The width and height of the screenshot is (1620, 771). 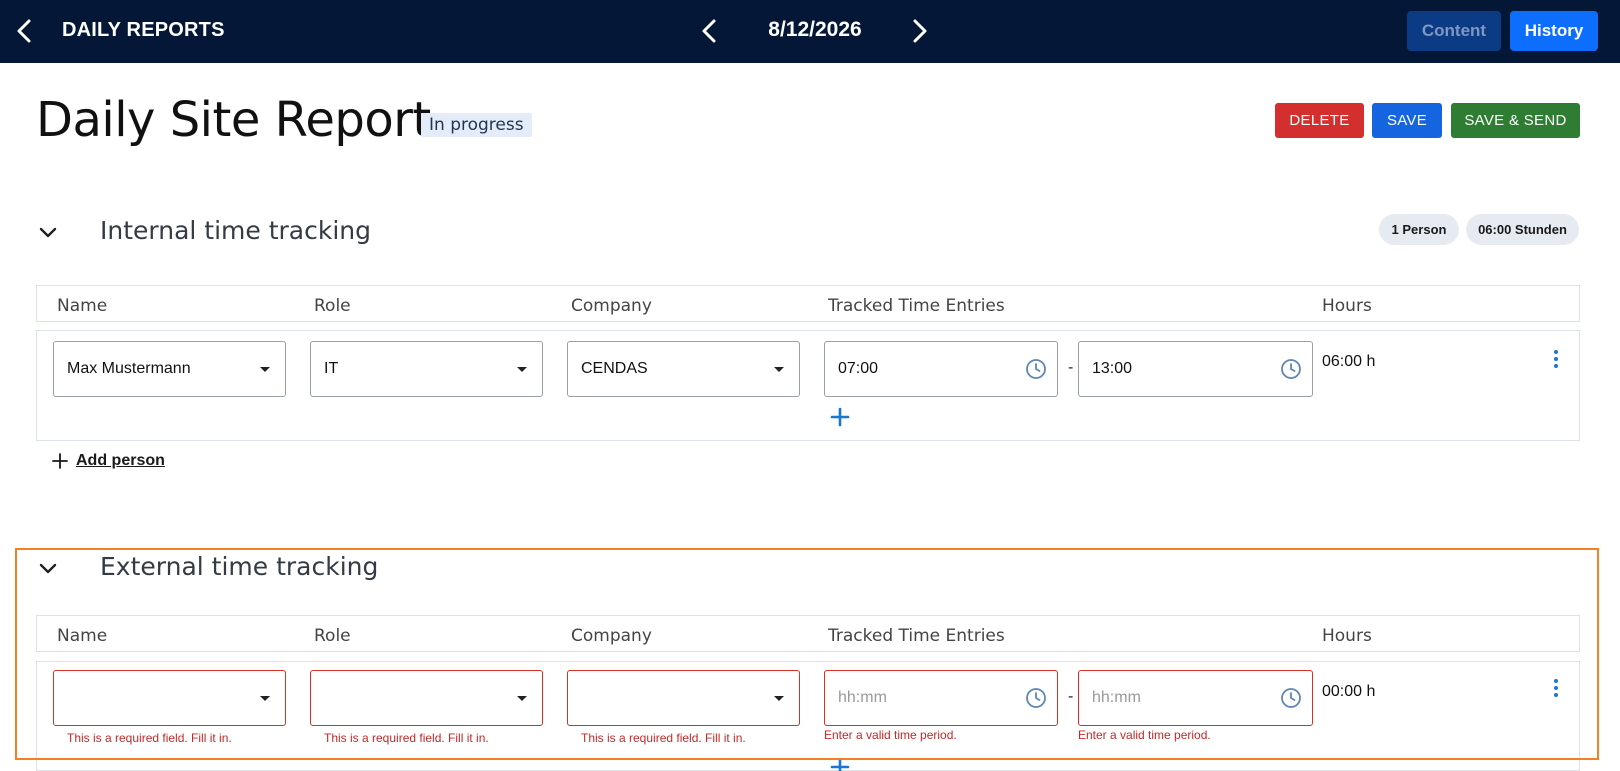 What do you see at coordinates (683, 369) in the screenshot?
I see `company-select: CENDAS` at bounding box center [683, 369].